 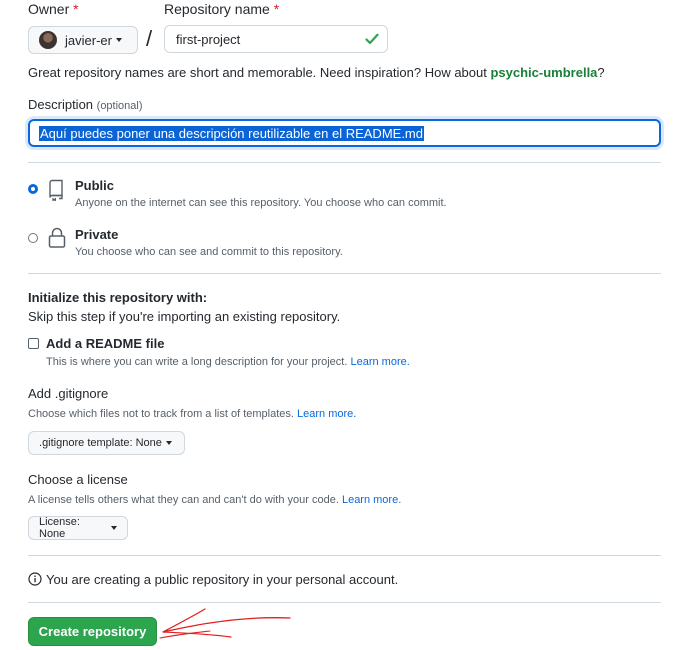 I want to click on public-title: Public, so click(x=95, y=185).